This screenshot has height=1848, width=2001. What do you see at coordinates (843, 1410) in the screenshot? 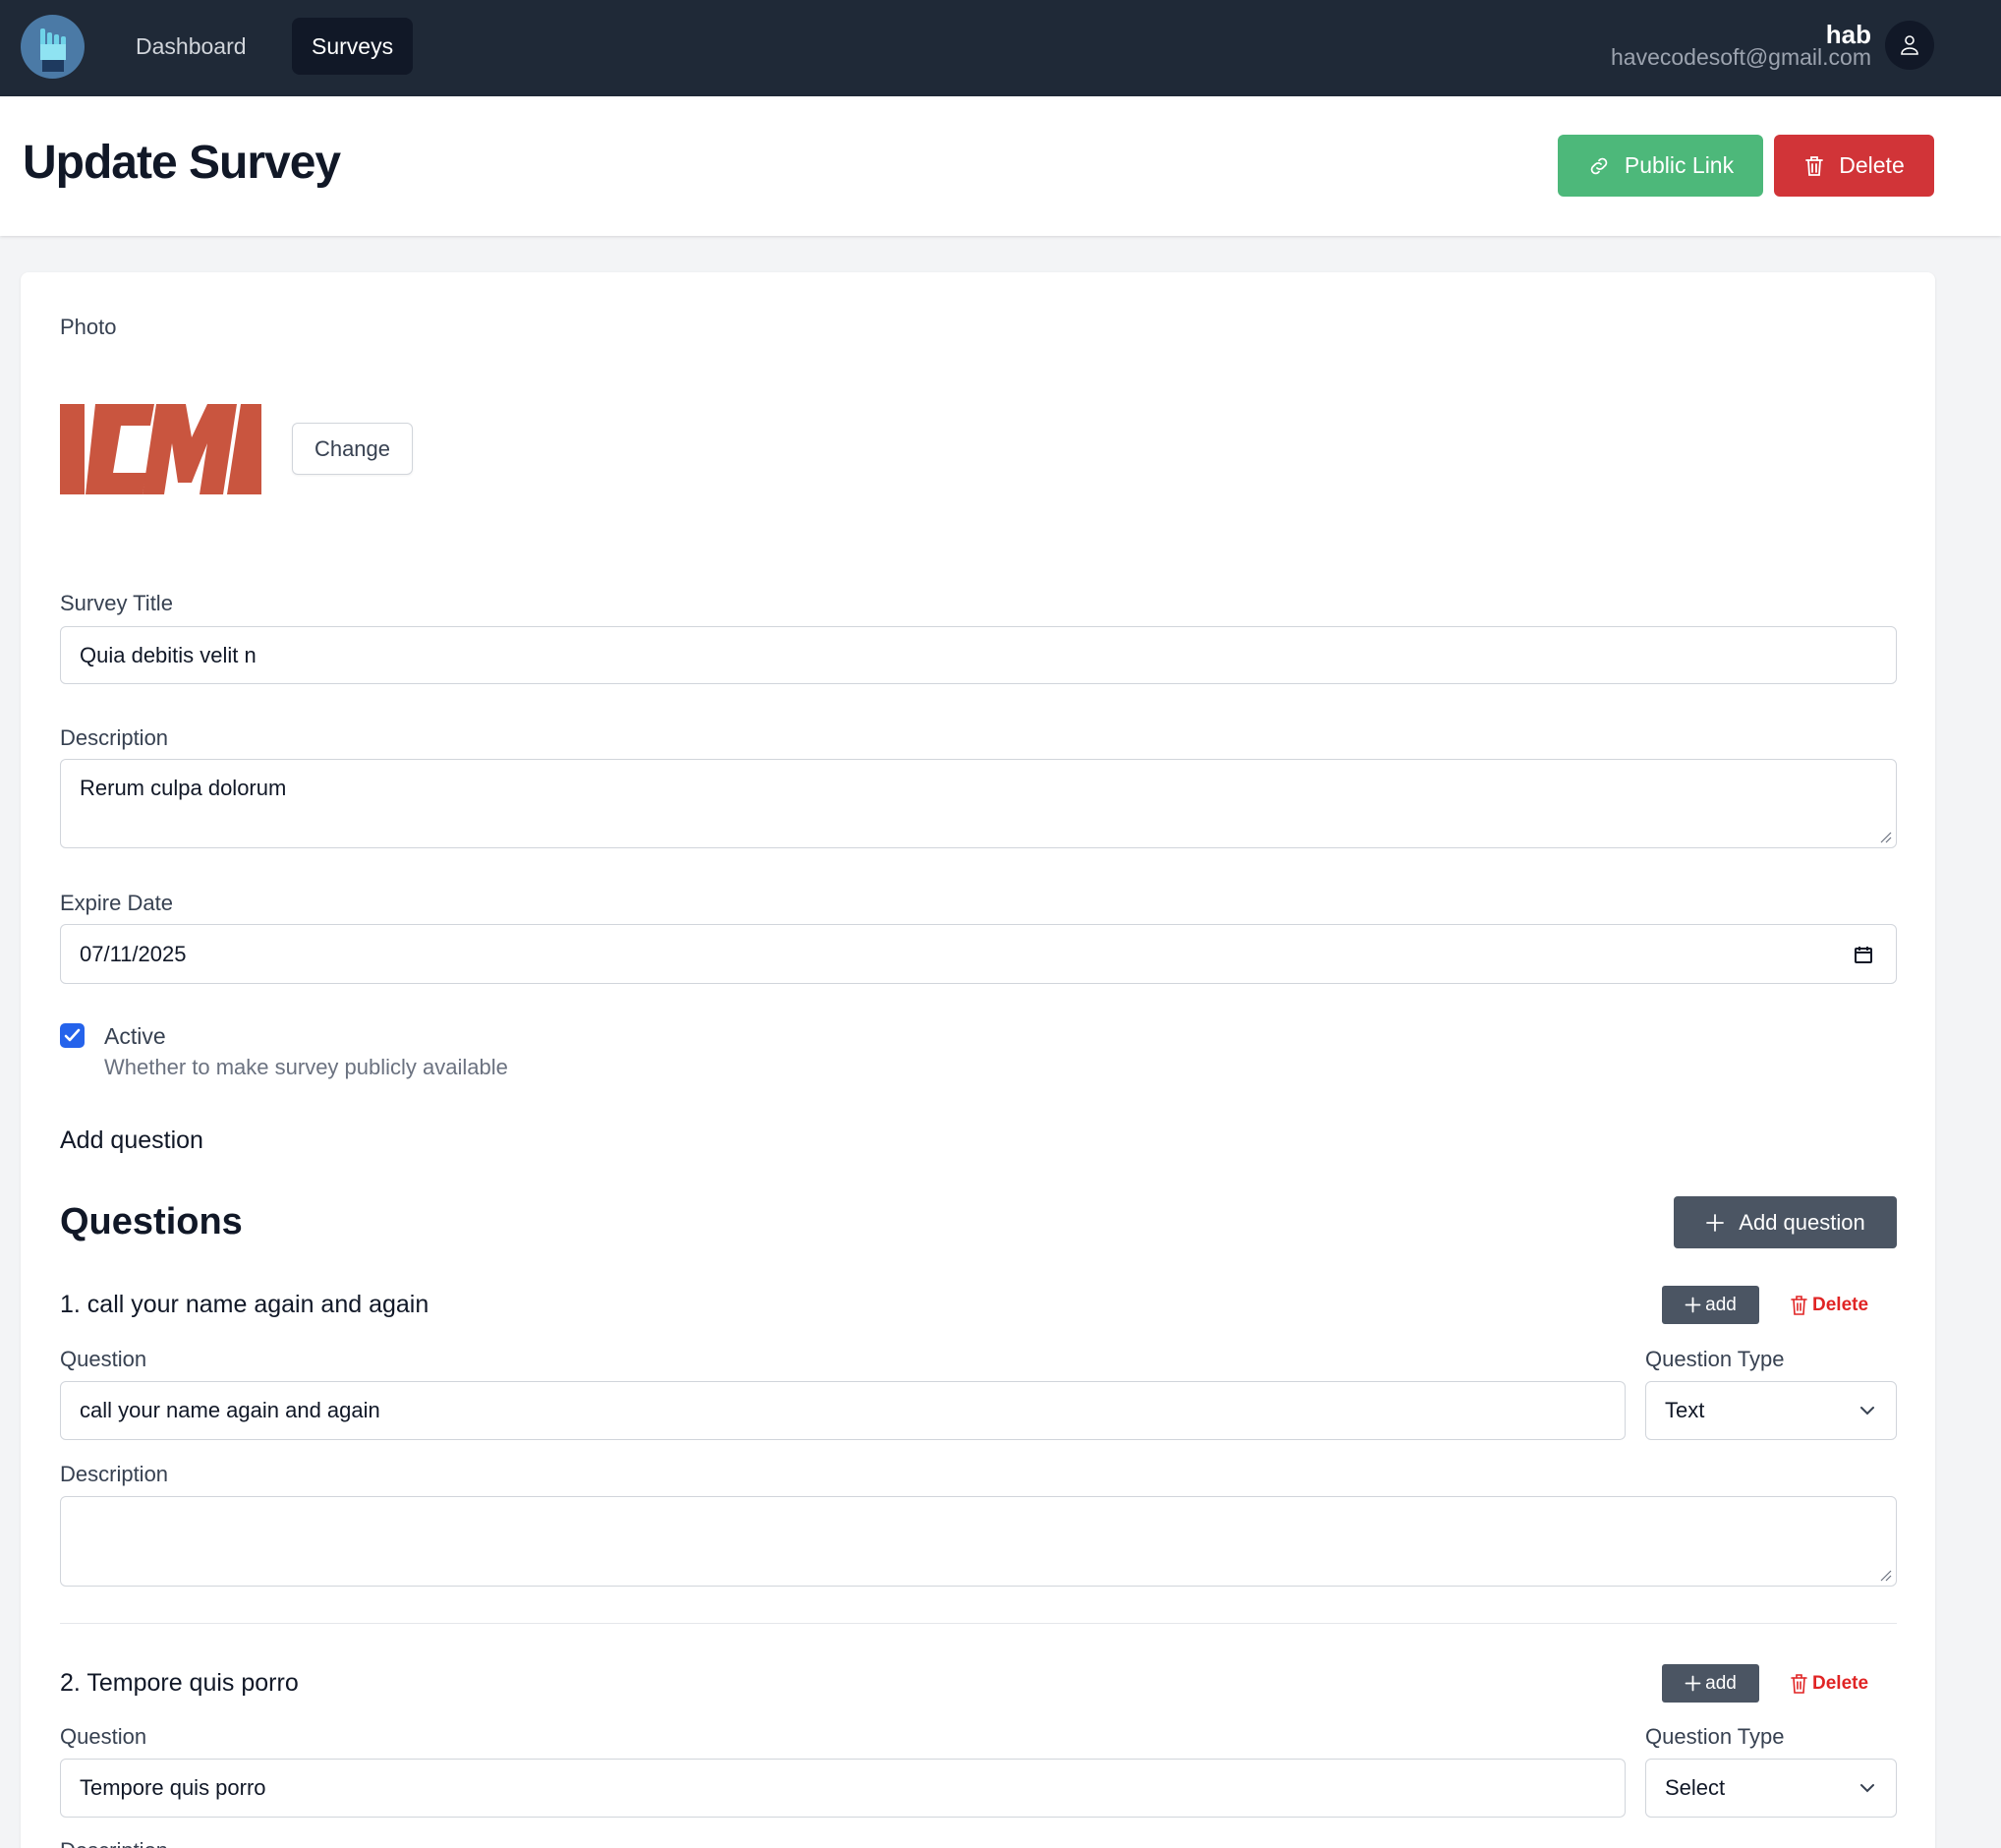
I see `question-1-question-input: call your name again and again` at bounding box center [843, 1410].